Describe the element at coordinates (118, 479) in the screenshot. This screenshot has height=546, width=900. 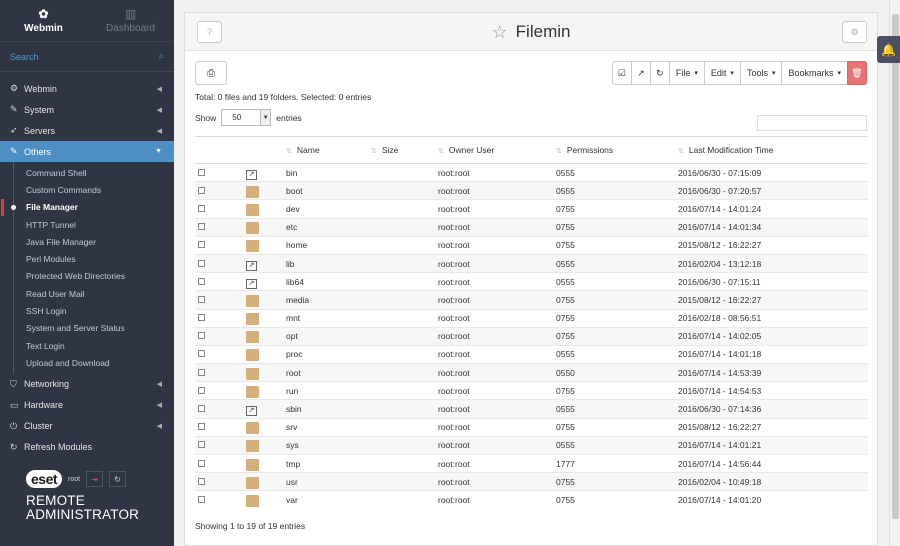
I see `refresh-icon: ↻` at that location.